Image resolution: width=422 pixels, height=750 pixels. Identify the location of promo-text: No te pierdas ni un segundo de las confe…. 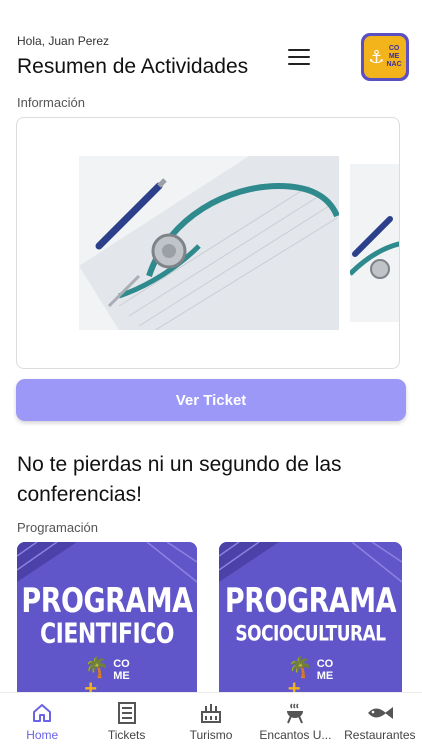
(179, 479).